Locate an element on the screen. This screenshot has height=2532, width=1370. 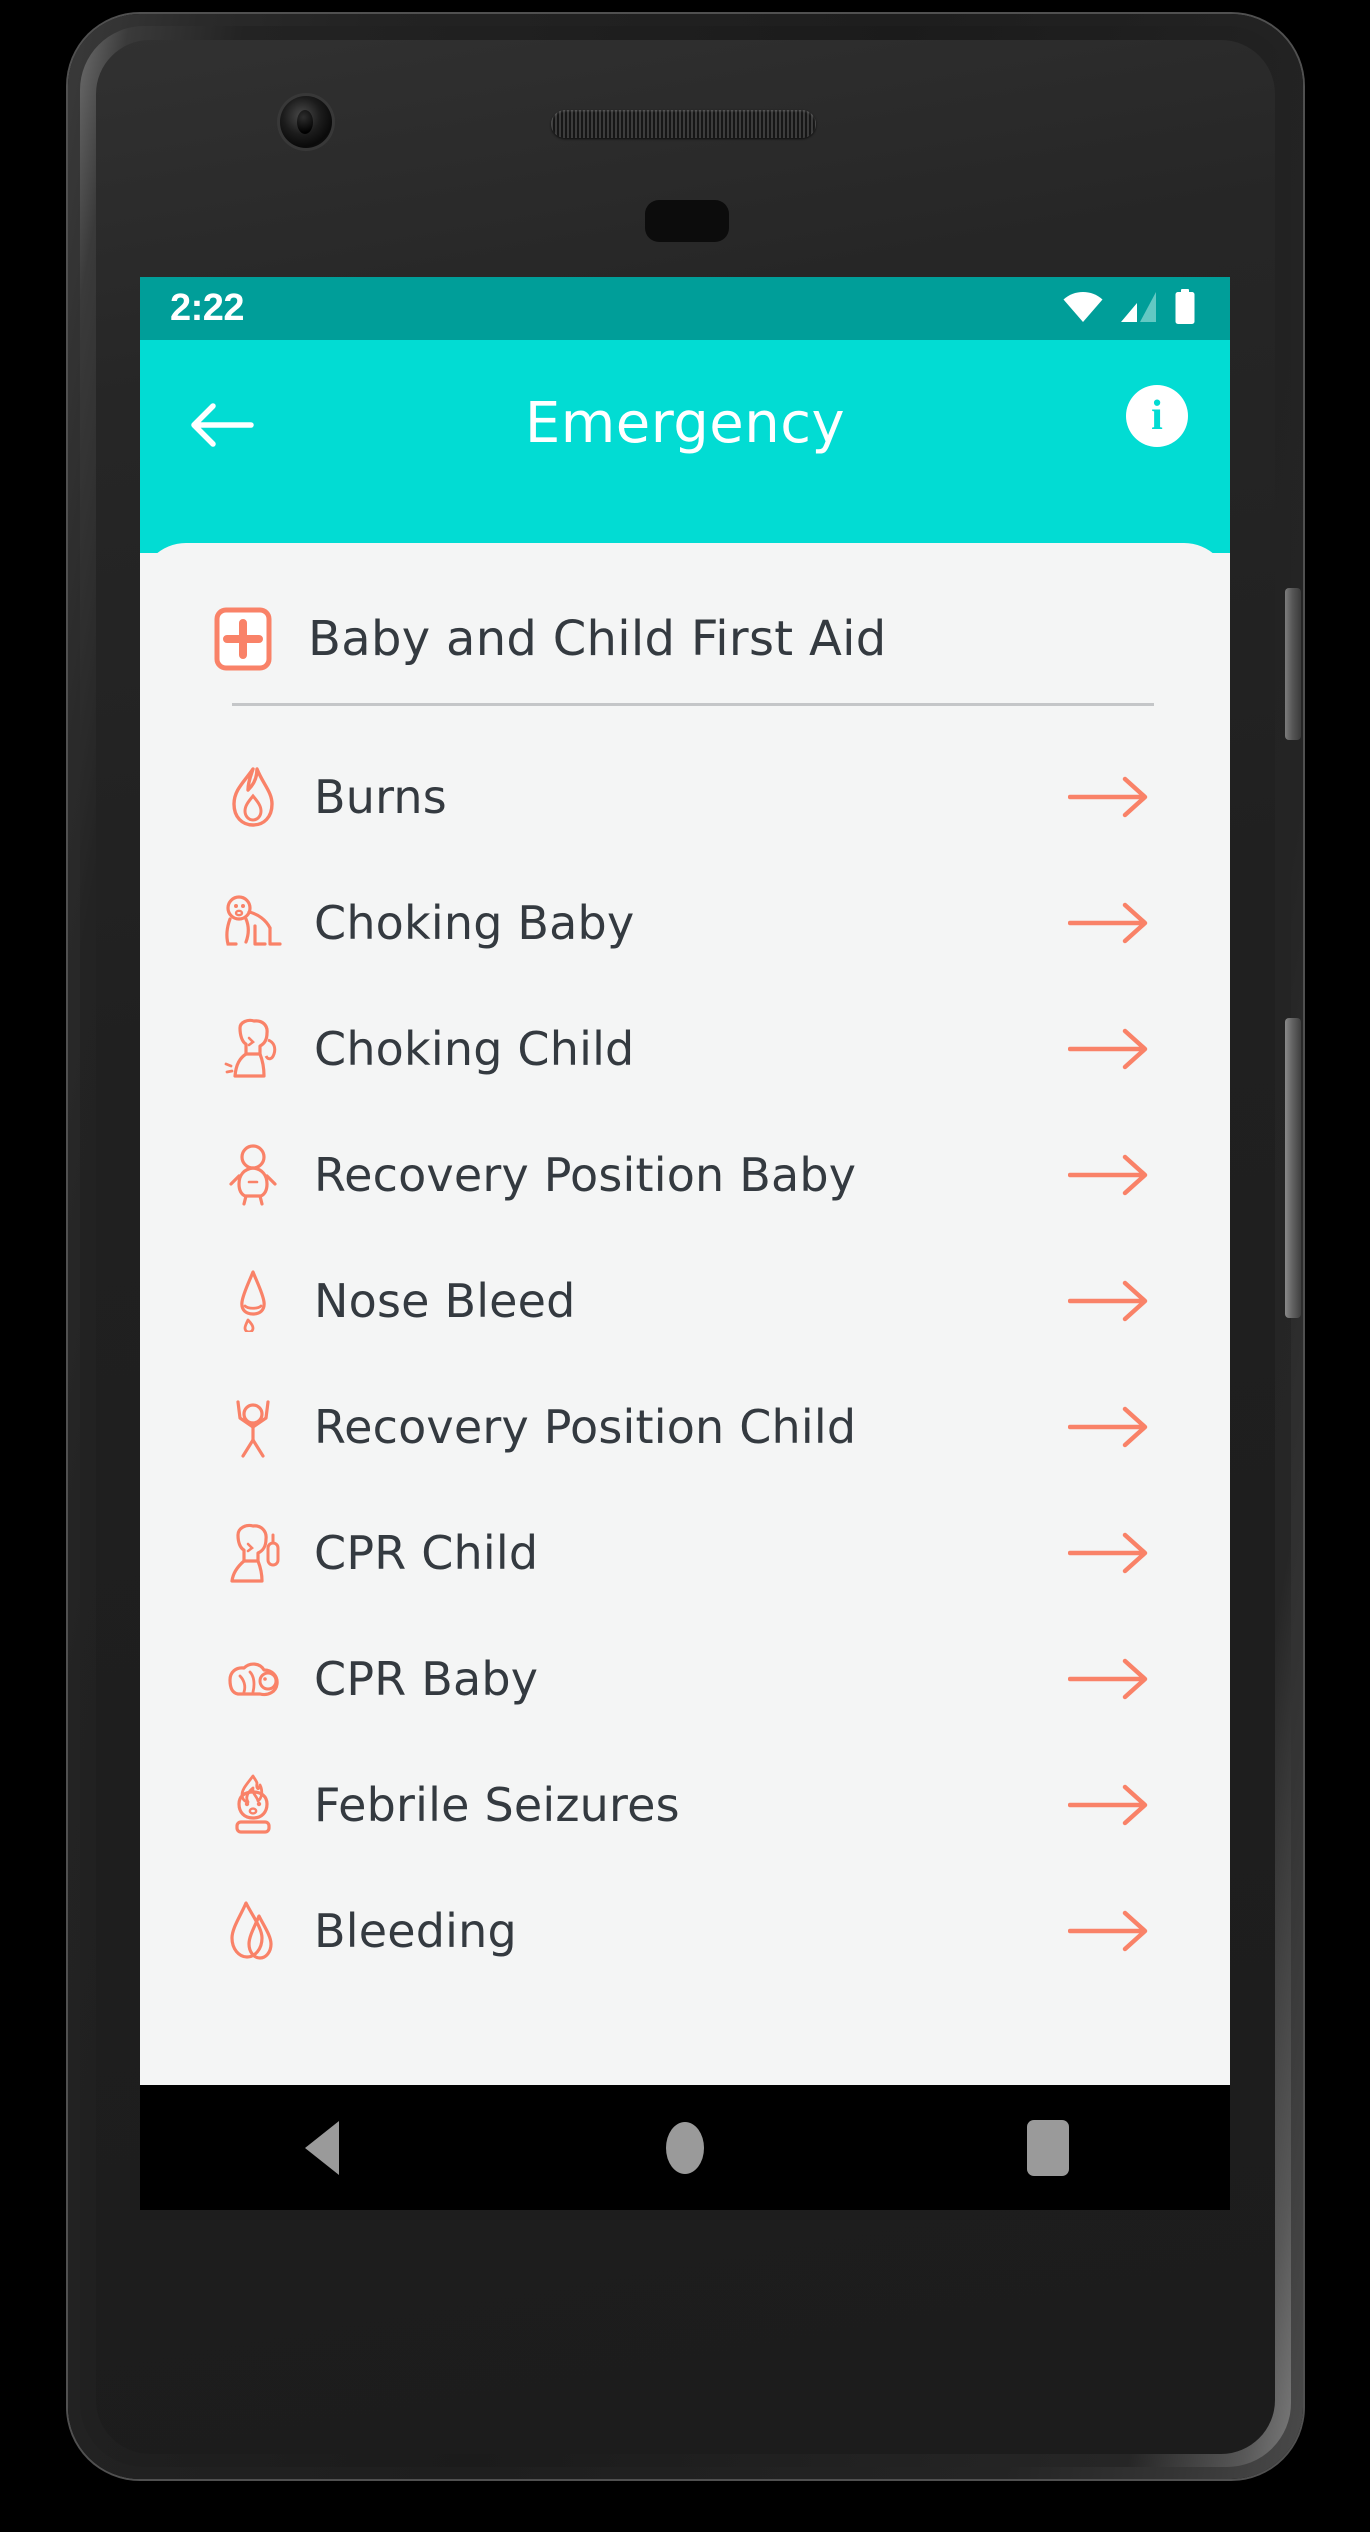
list-item-label: Choking Baby is located at coordinates (474, 923).